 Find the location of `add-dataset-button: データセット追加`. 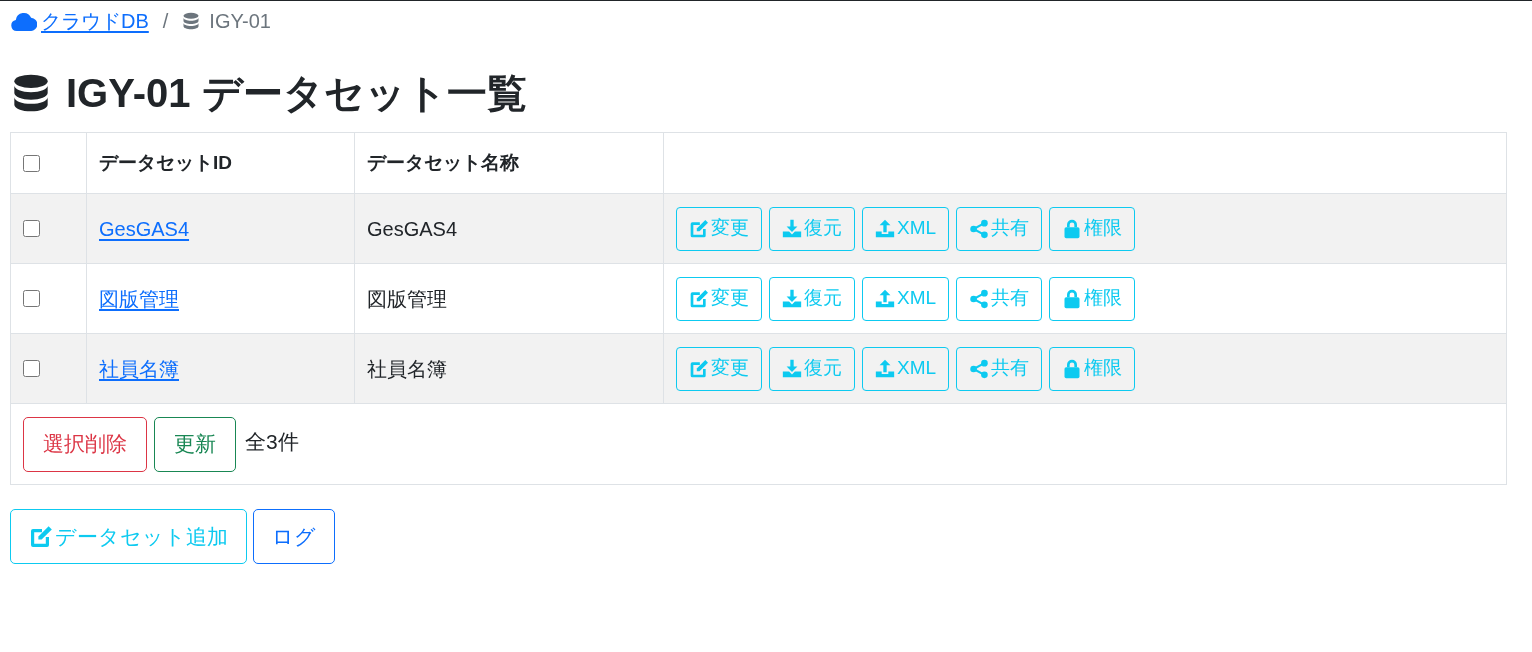

add-dataset-button: データセット追加 is located at coordinates (128, 536).